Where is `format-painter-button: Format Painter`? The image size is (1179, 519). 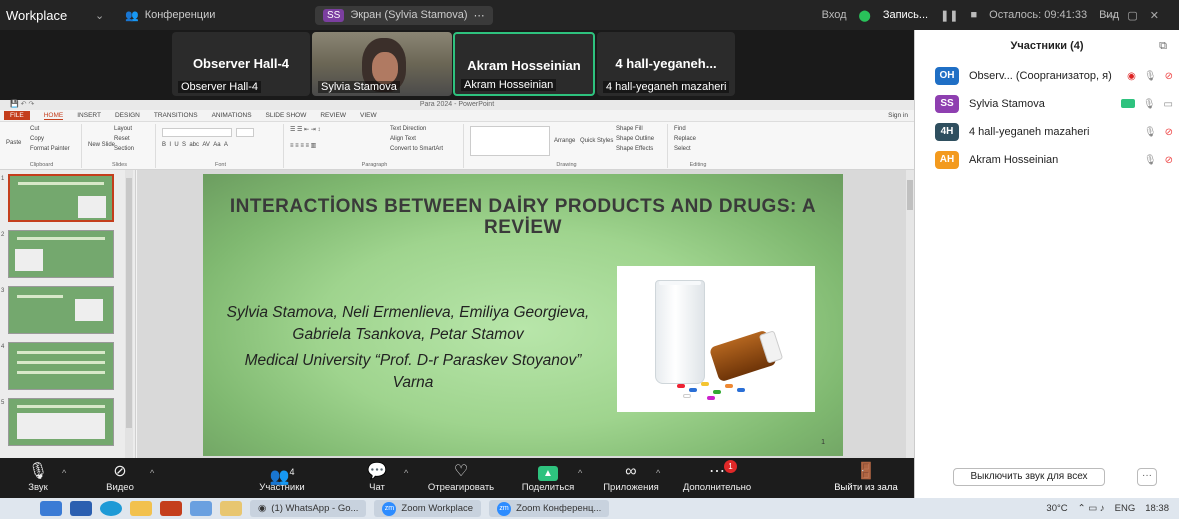
format-painter-button: Format Painter is located at coordinates (50, 149).